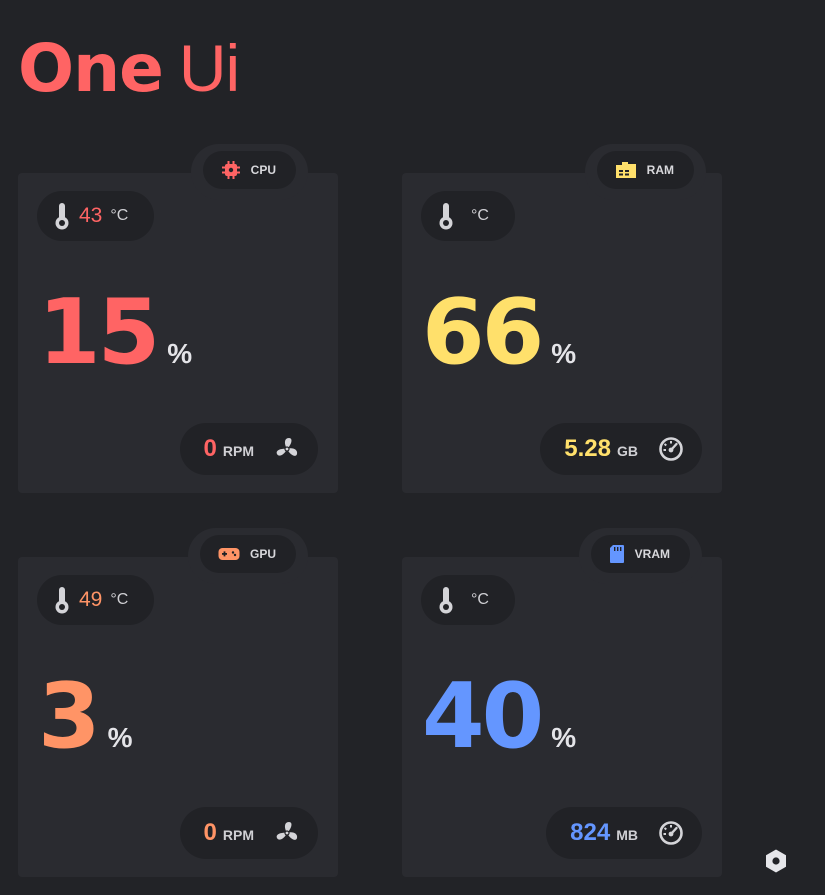  I want to click on ram-tab: RAM, so click(645, 172).